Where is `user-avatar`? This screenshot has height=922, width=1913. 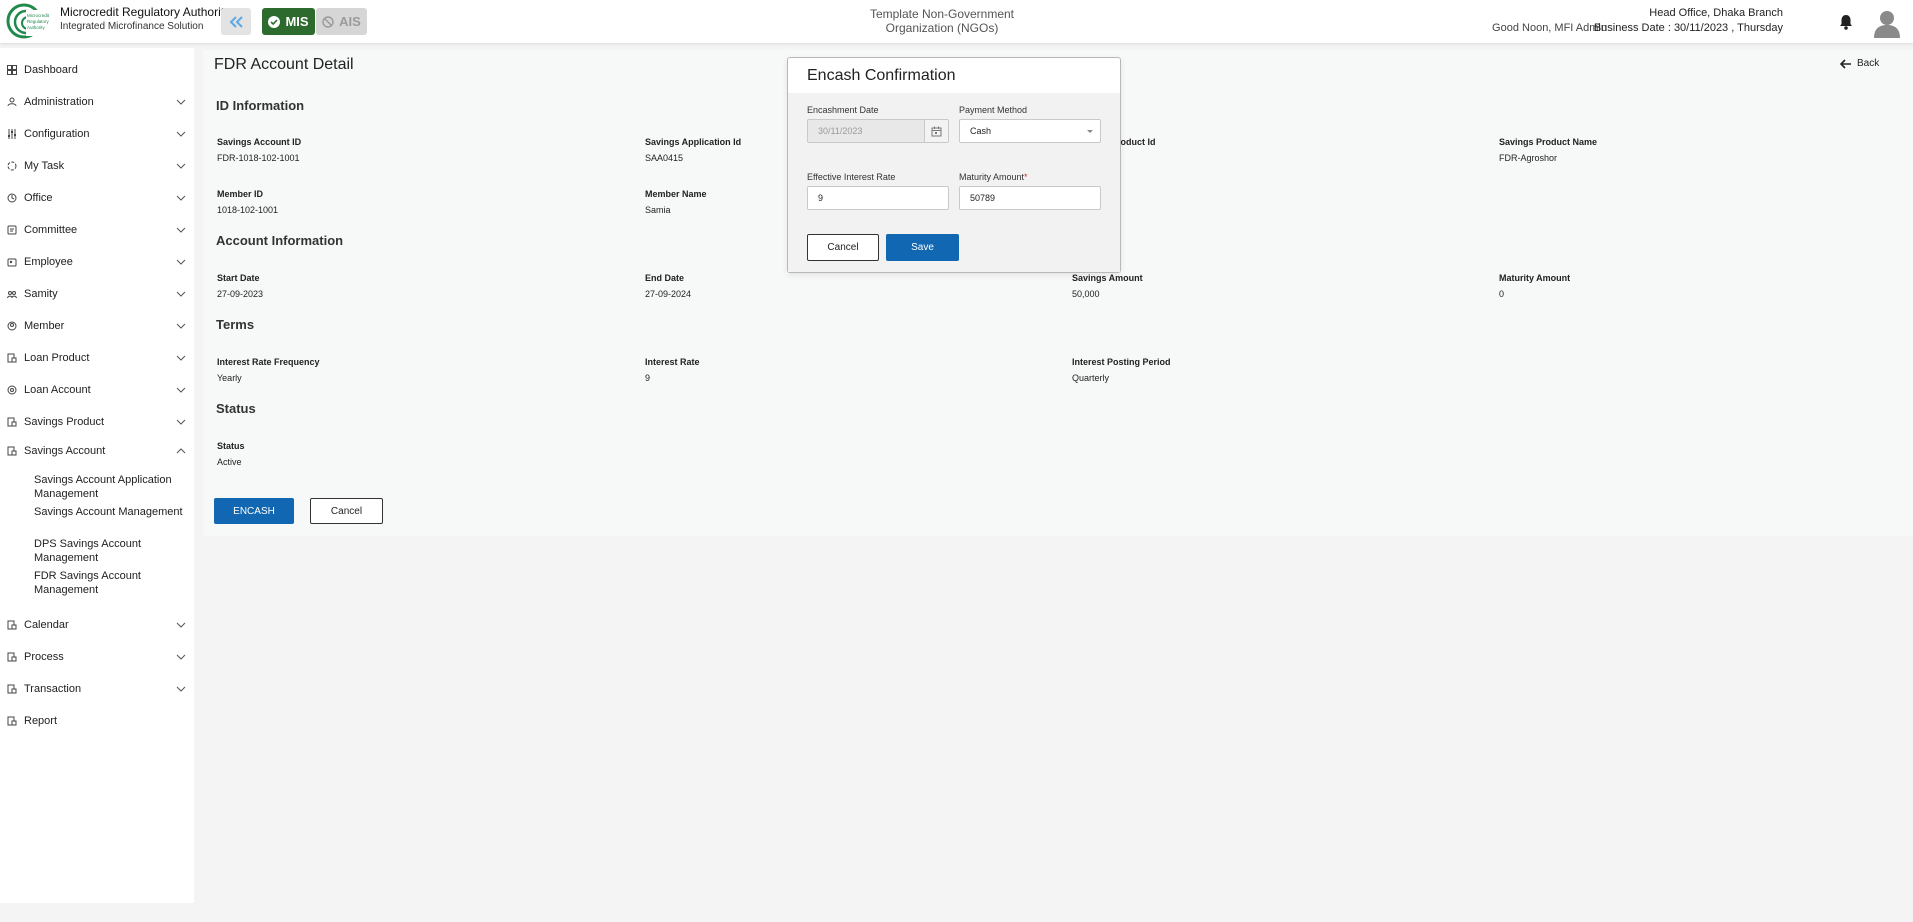 user-avatar is located at coordinates (1887, 23).